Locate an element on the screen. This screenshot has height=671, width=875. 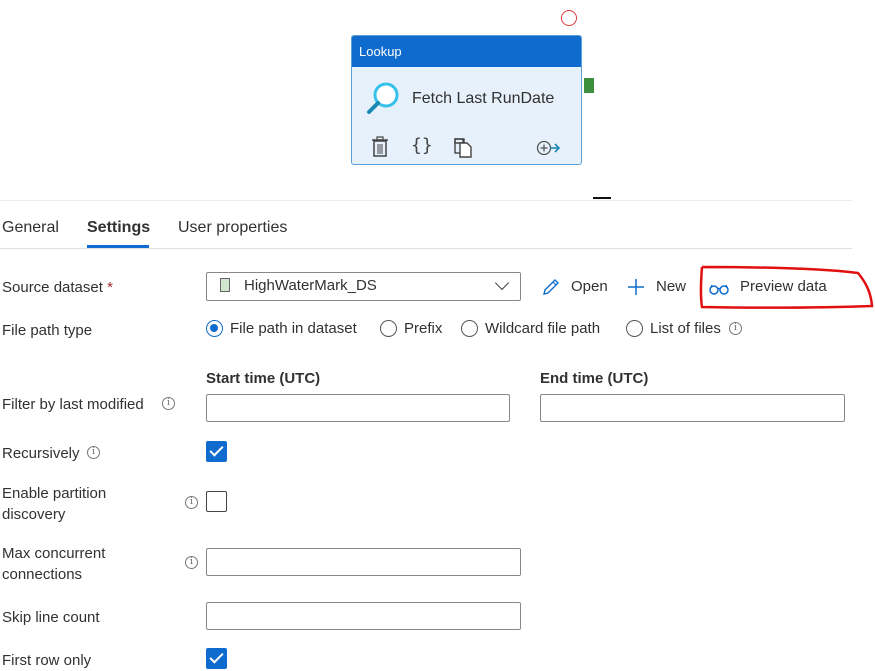
tabs-divider is located at coordinates (426, 248).